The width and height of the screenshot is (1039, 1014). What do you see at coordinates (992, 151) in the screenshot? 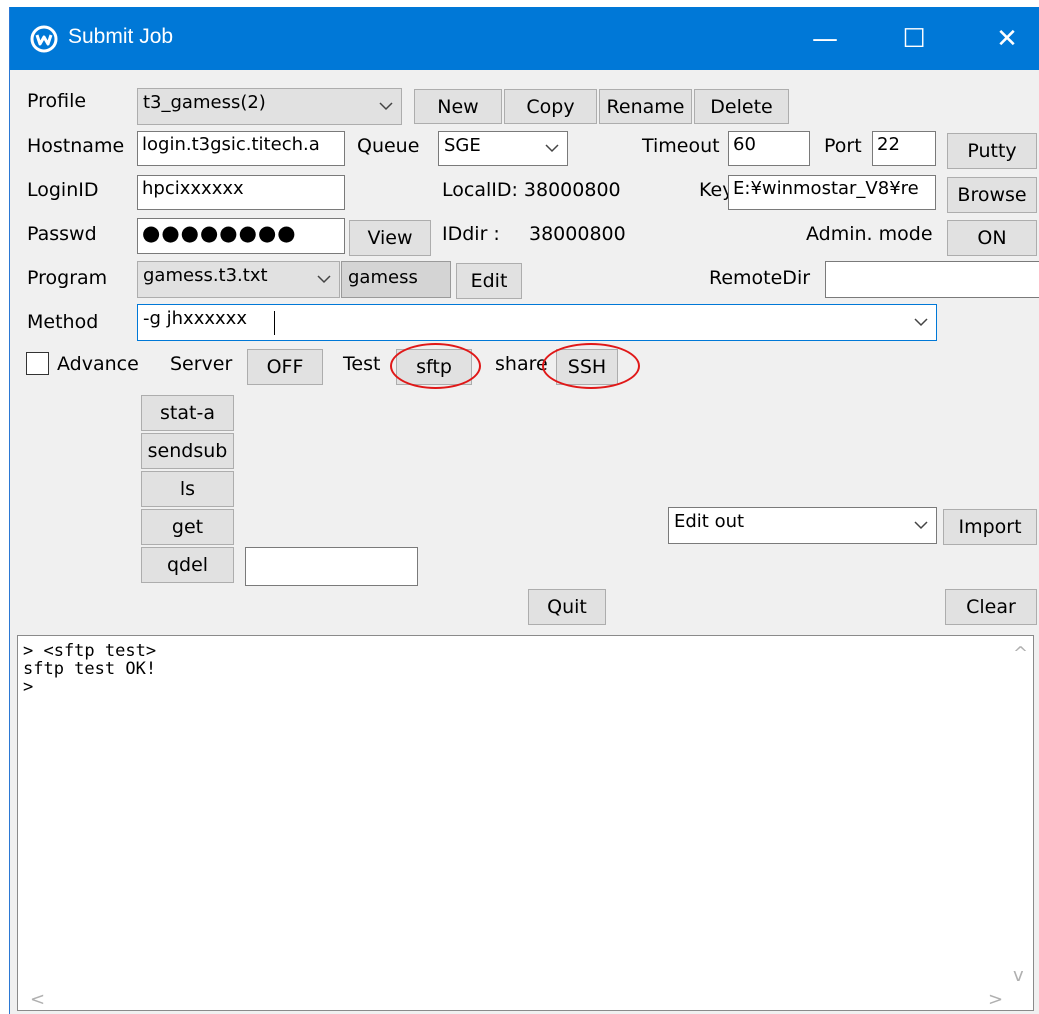
I see `putty-button: Putty` at bounding box center [992, 151].